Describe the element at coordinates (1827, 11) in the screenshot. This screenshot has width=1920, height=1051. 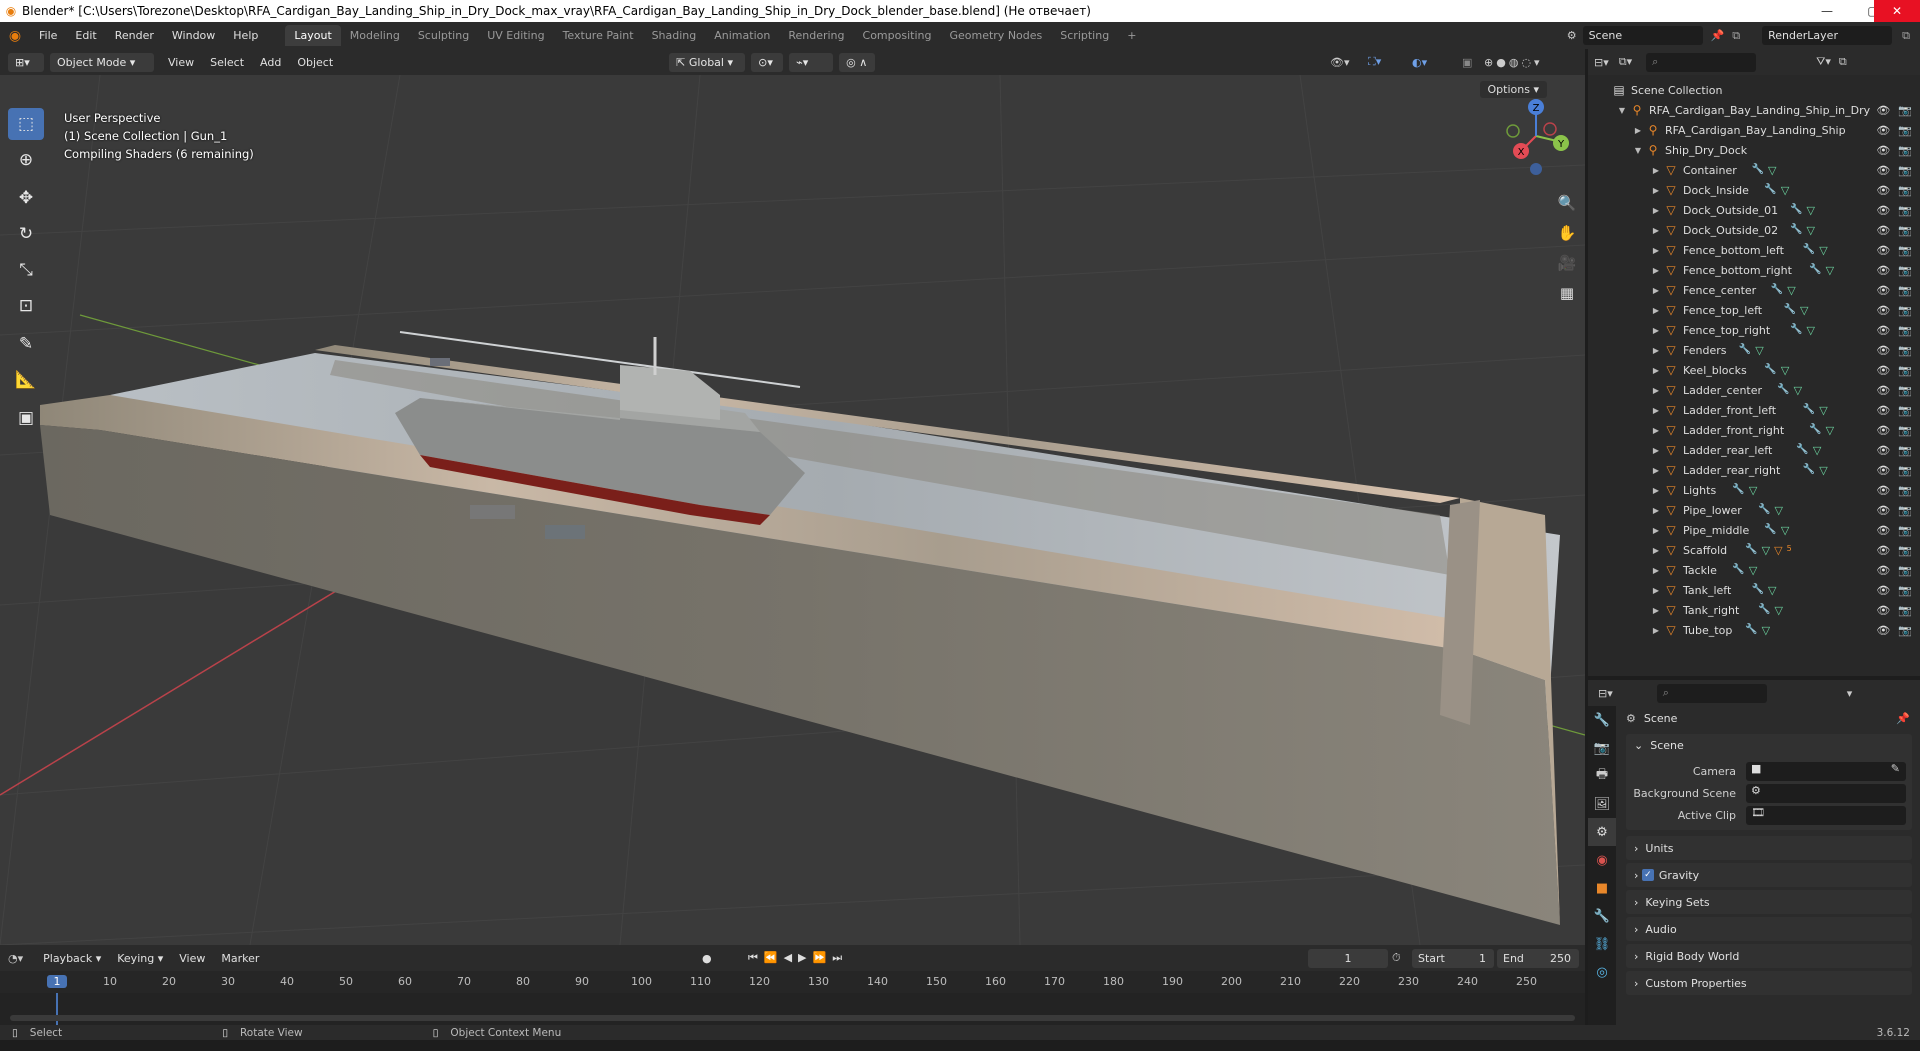
I see `minimize-button: —` at that location.